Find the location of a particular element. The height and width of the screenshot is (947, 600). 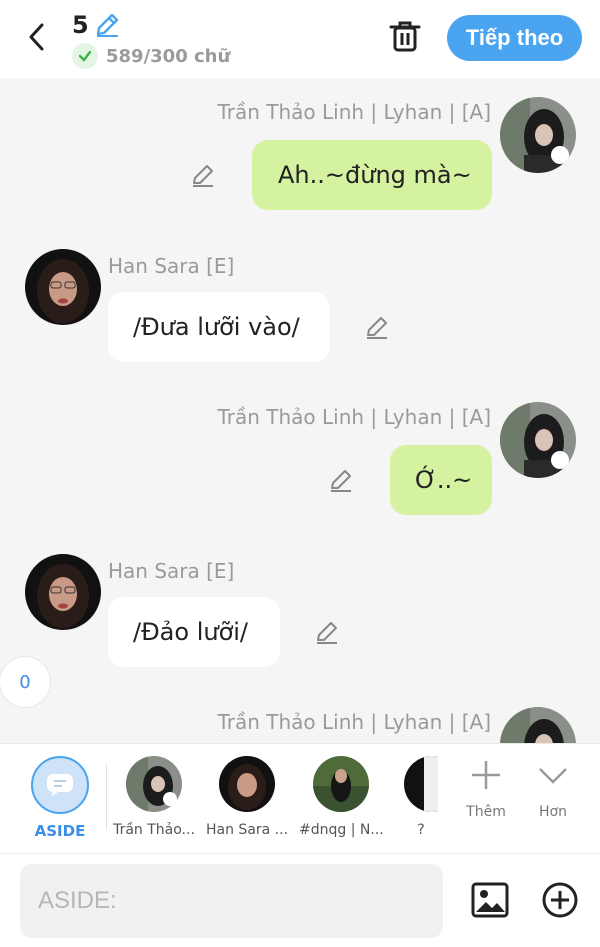

image-button is located at coordinates (490, 900).